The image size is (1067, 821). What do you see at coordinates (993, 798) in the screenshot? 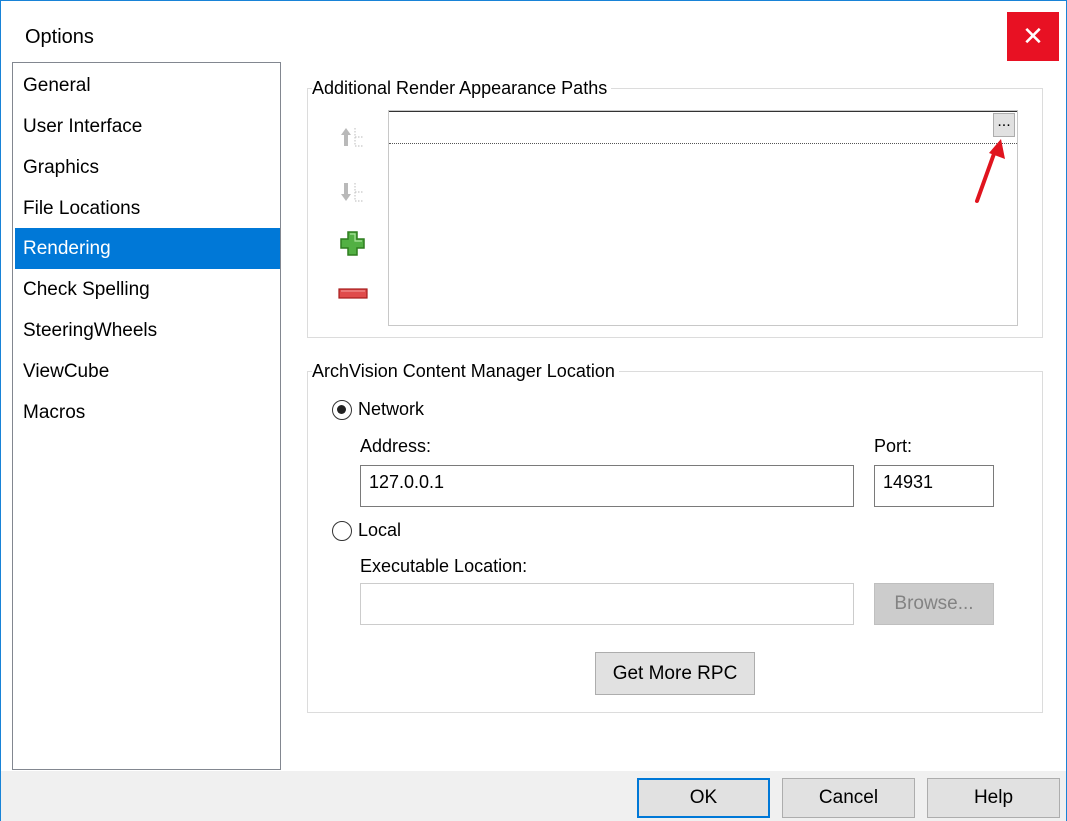
I see `help-button: Help` at bounding box center [993, 798].